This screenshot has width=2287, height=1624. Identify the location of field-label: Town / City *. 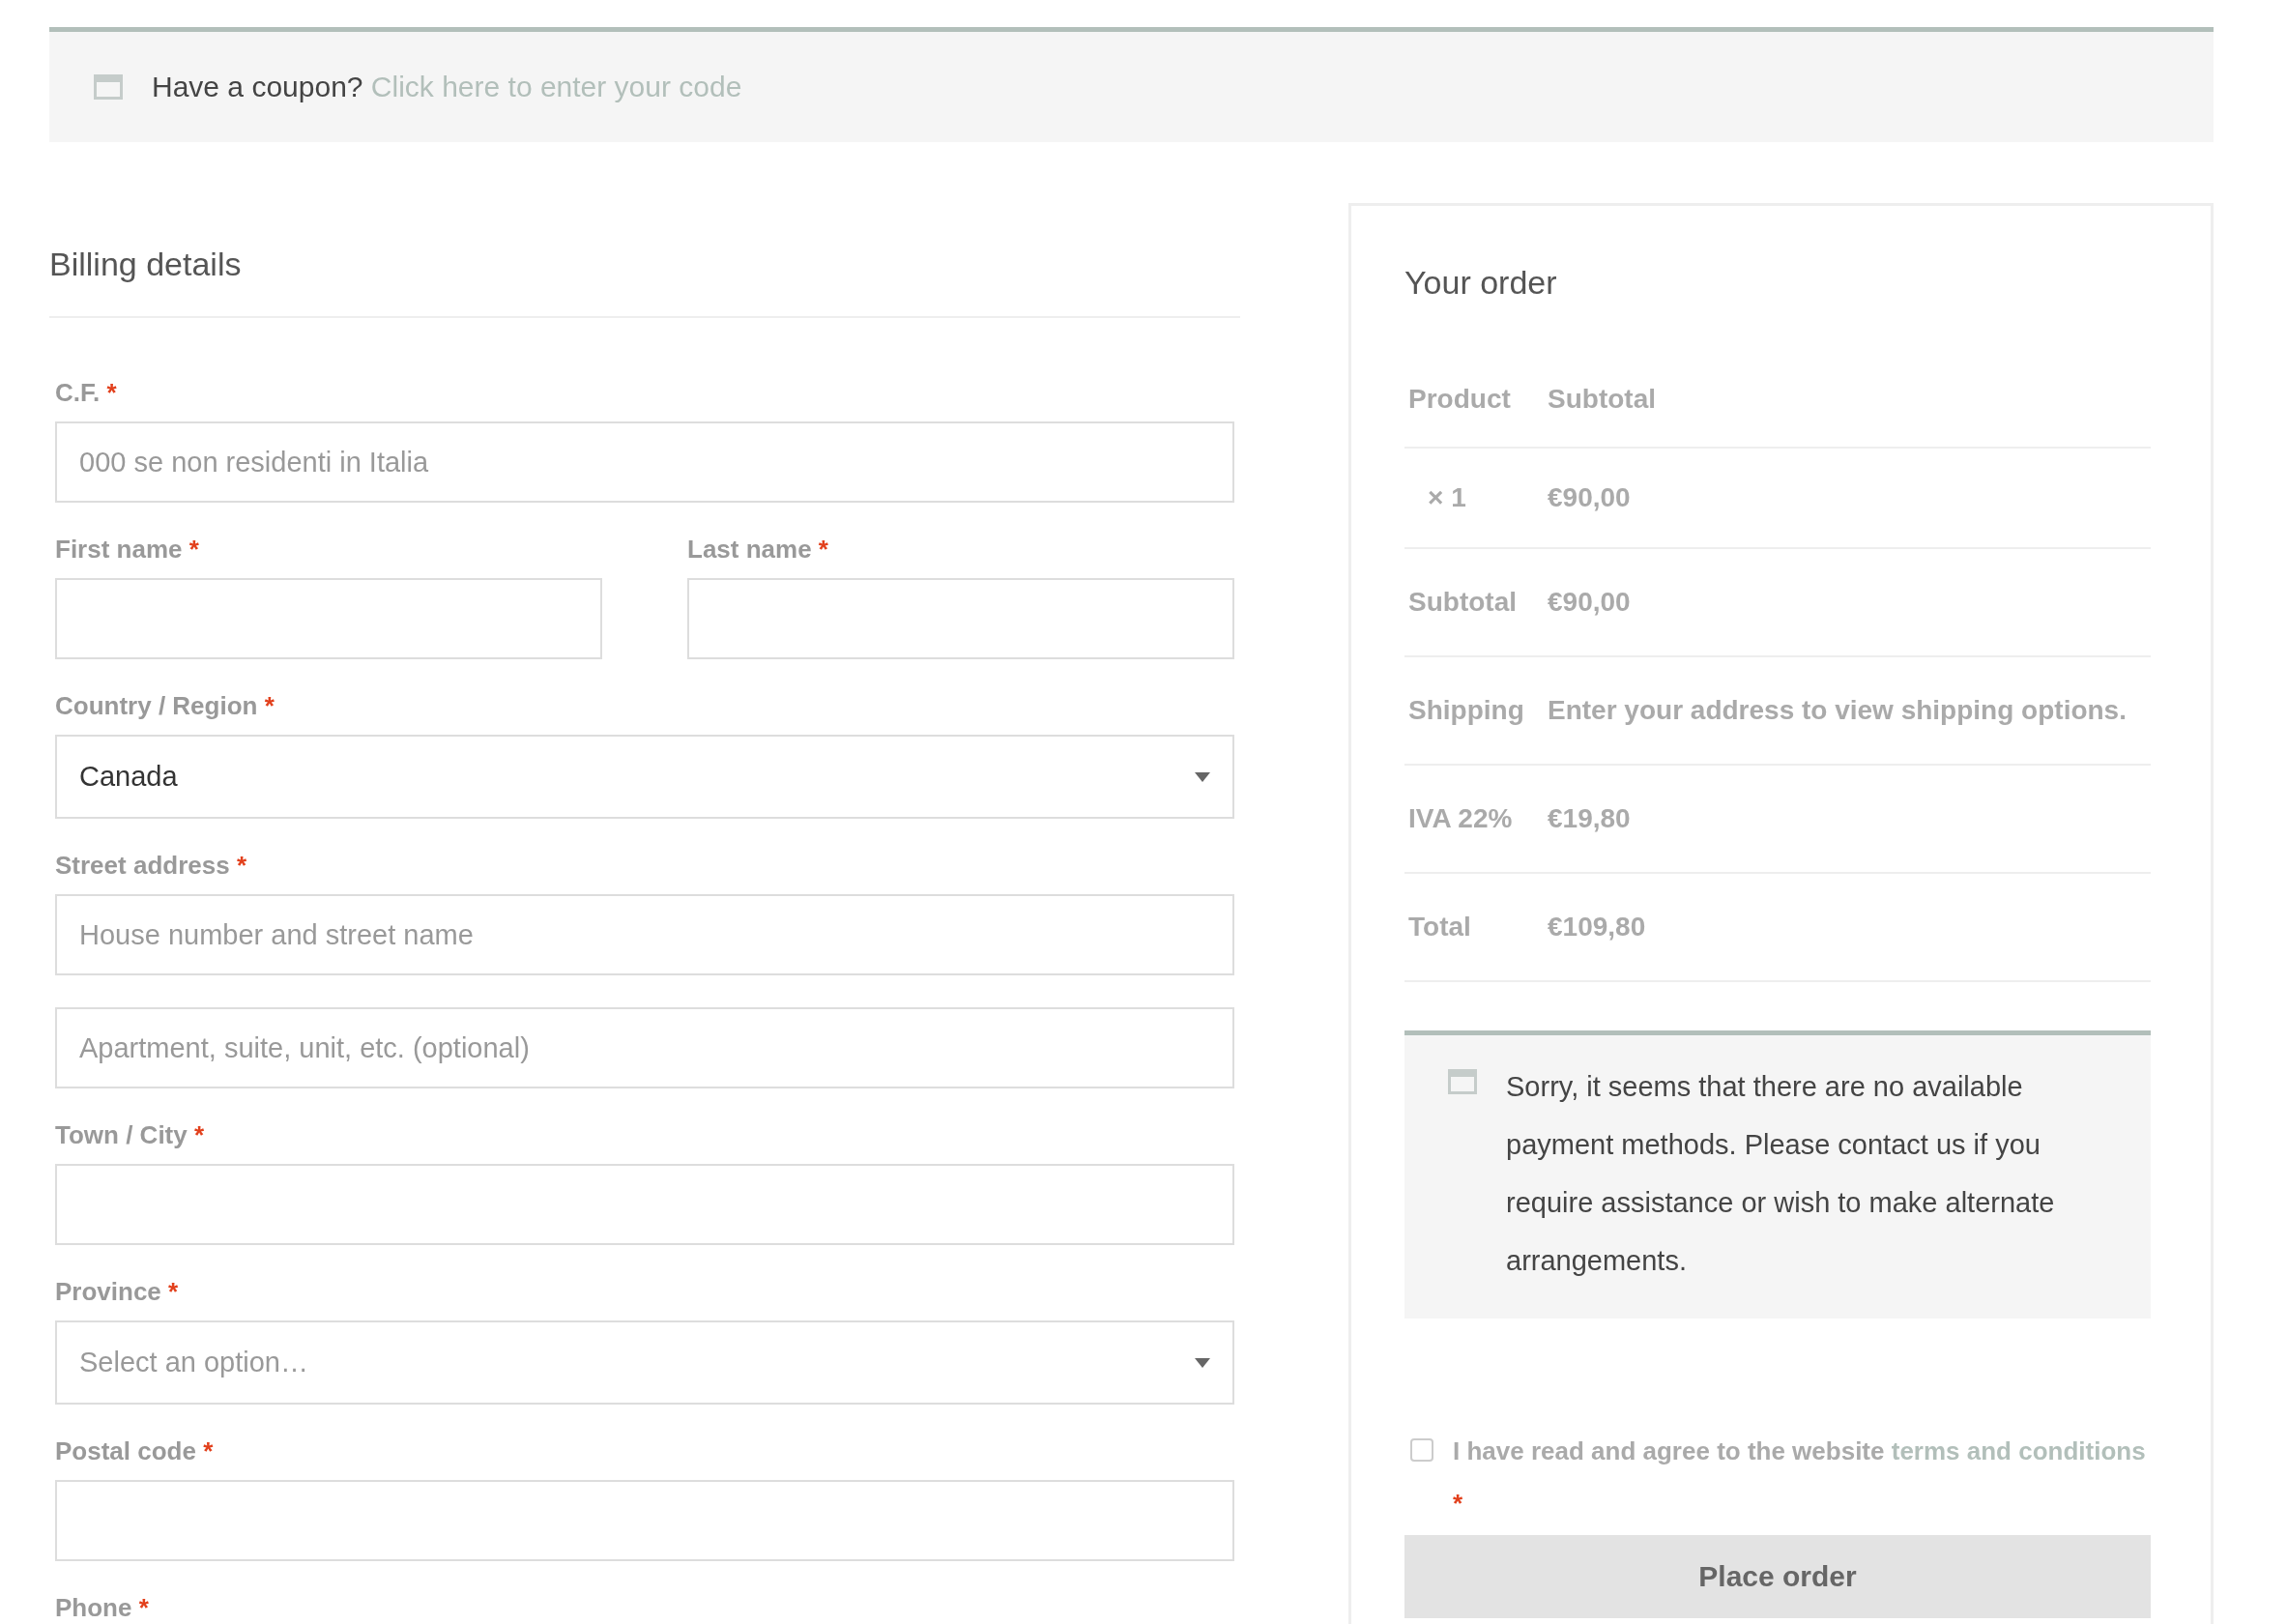
(130, 1135).